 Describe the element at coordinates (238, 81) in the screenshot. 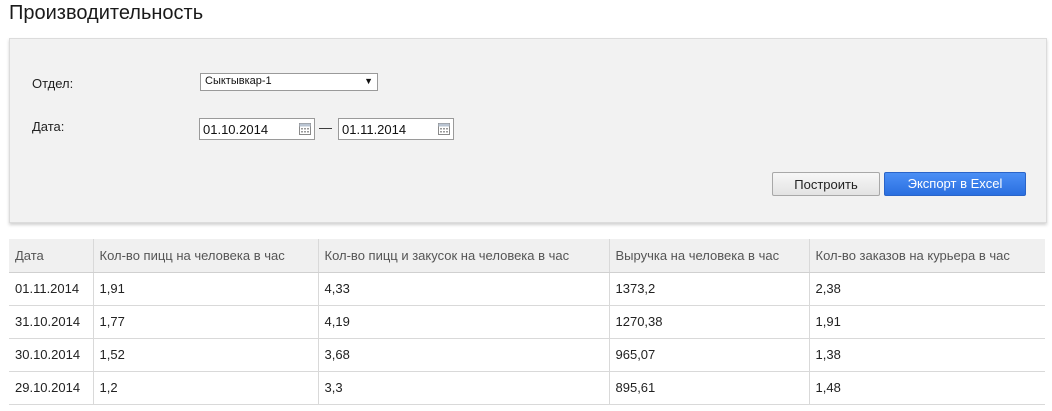

I see `department-select-value: Сыктывкар-1` at that location.